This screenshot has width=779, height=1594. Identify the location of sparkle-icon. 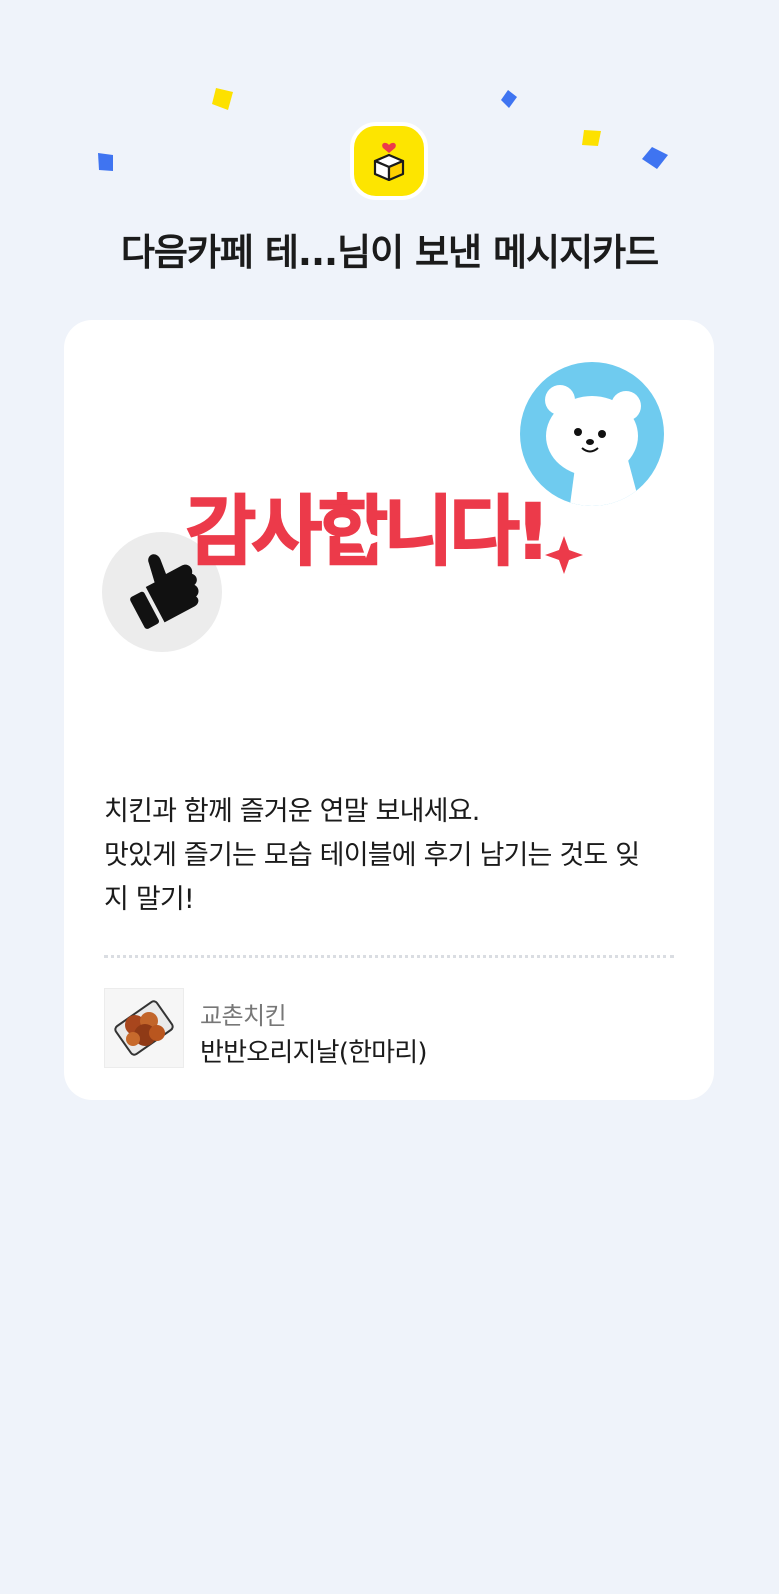
(564, 555).